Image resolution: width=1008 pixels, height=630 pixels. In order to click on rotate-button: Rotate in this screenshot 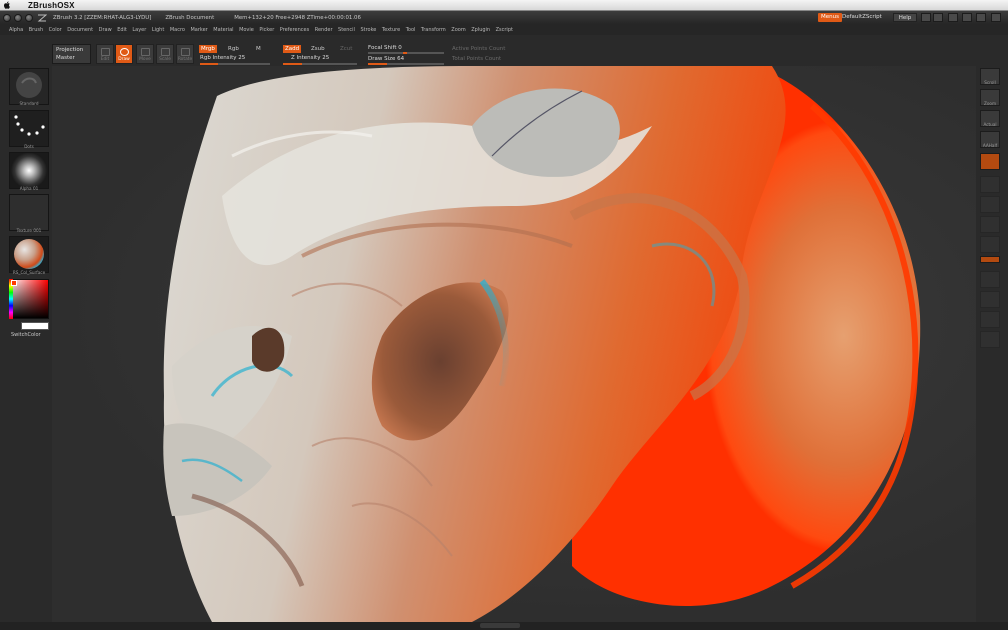, I will do `click(185, 54)`.